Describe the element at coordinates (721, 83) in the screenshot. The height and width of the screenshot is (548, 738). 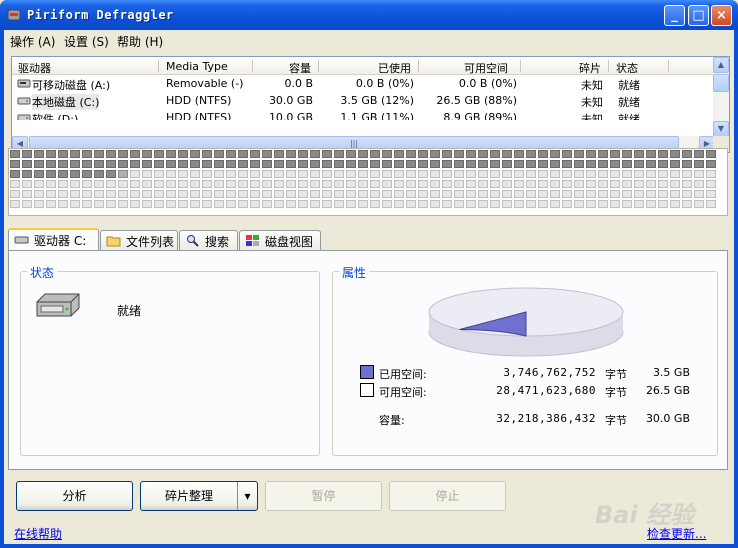
I see `scroll-thumb` at that location.